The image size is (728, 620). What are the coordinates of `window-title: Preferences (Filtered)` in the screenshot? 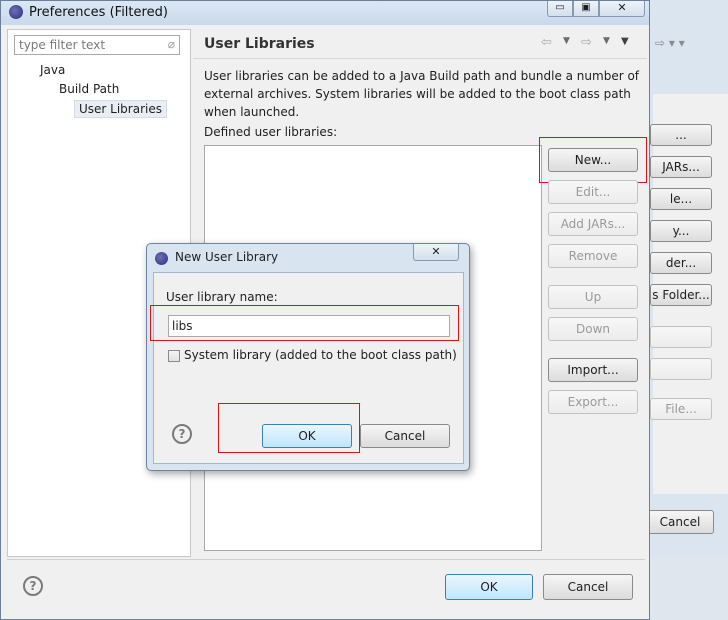 It's located at (98, 12).